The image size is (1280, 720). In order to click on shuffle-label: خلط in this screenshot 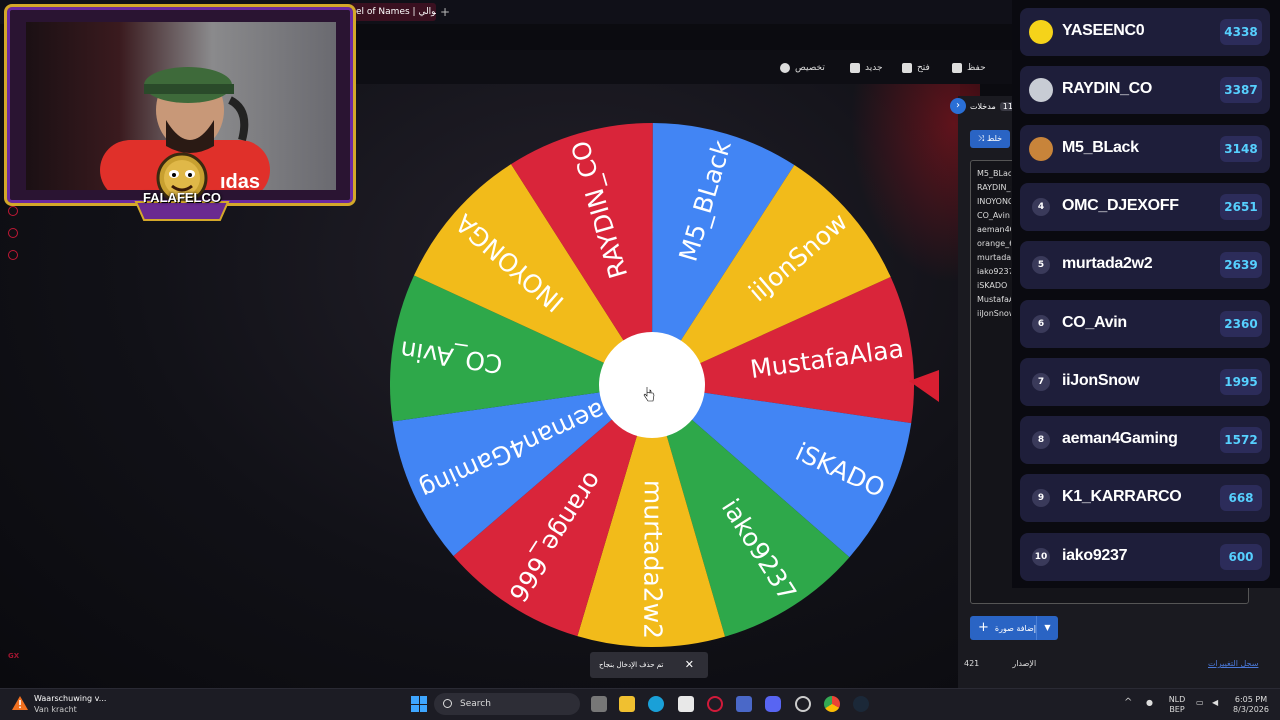, I will do `click(994, 138)`.